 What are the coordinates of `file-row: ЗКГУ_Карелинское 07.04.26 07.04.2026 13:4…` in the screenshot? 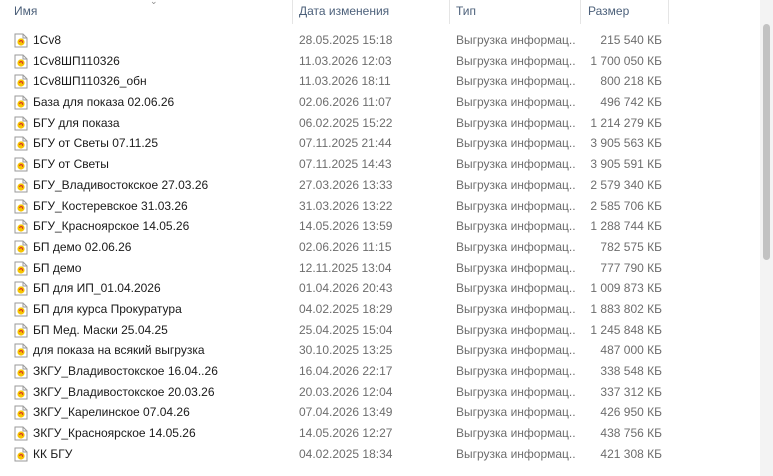 It's located at (380, 412).